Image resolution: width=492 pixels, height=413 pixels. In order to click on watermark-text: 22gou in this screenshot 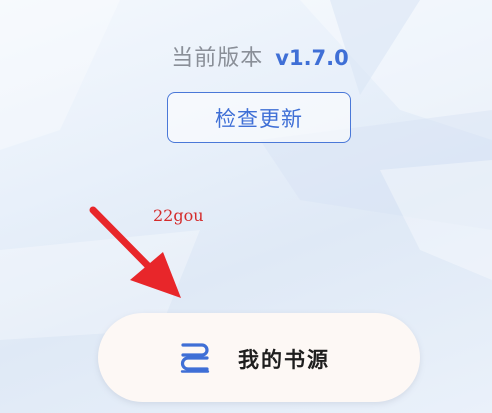, I will do `click(178, 215)`.